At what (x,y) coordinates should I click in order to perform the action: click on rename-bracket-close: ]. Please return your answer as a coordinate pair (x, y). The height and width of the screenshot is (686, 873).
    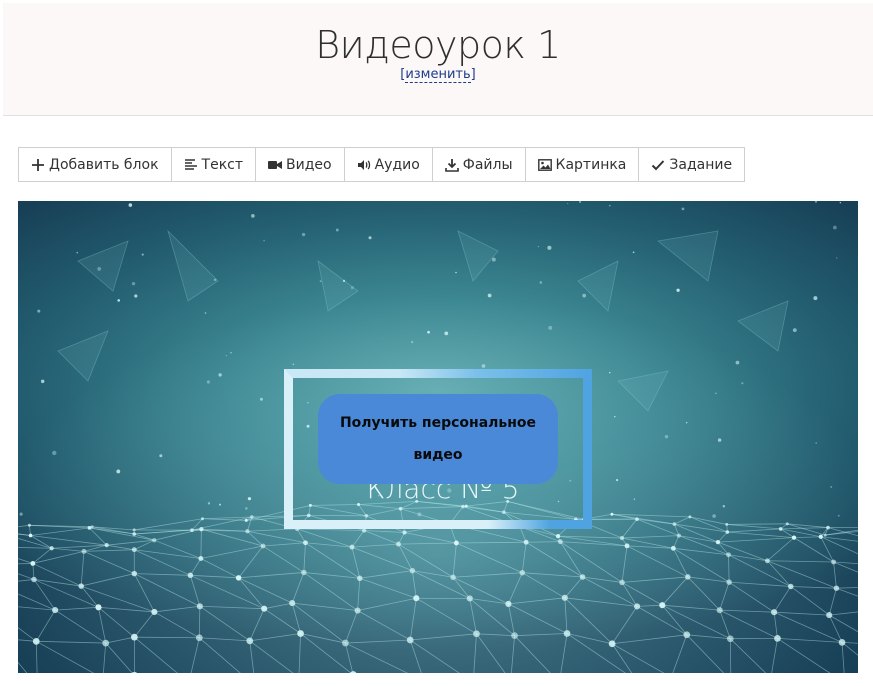
    Looking at the image, I should click on (473, 74).